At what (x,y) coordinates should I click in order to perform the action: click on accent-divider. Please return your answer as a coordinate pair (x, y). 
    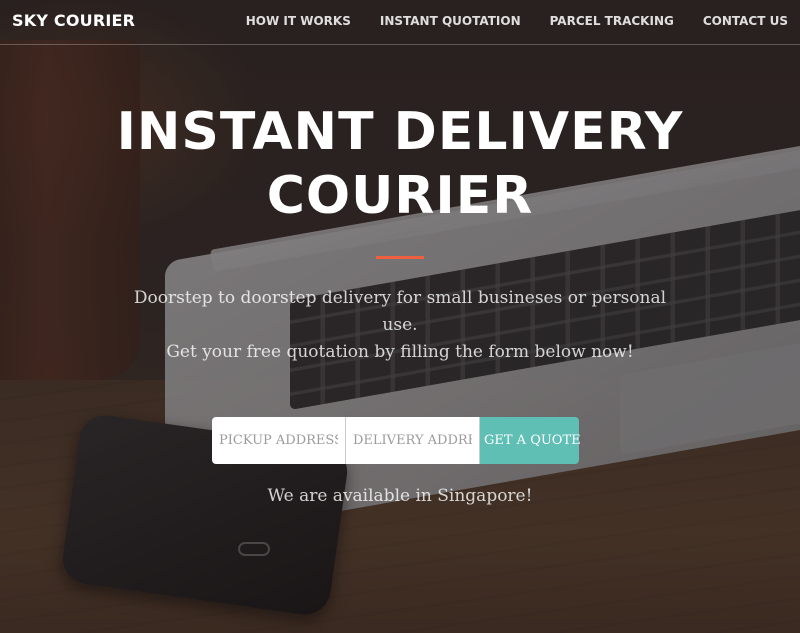
    Looking at the image, I should click on (400, 257).